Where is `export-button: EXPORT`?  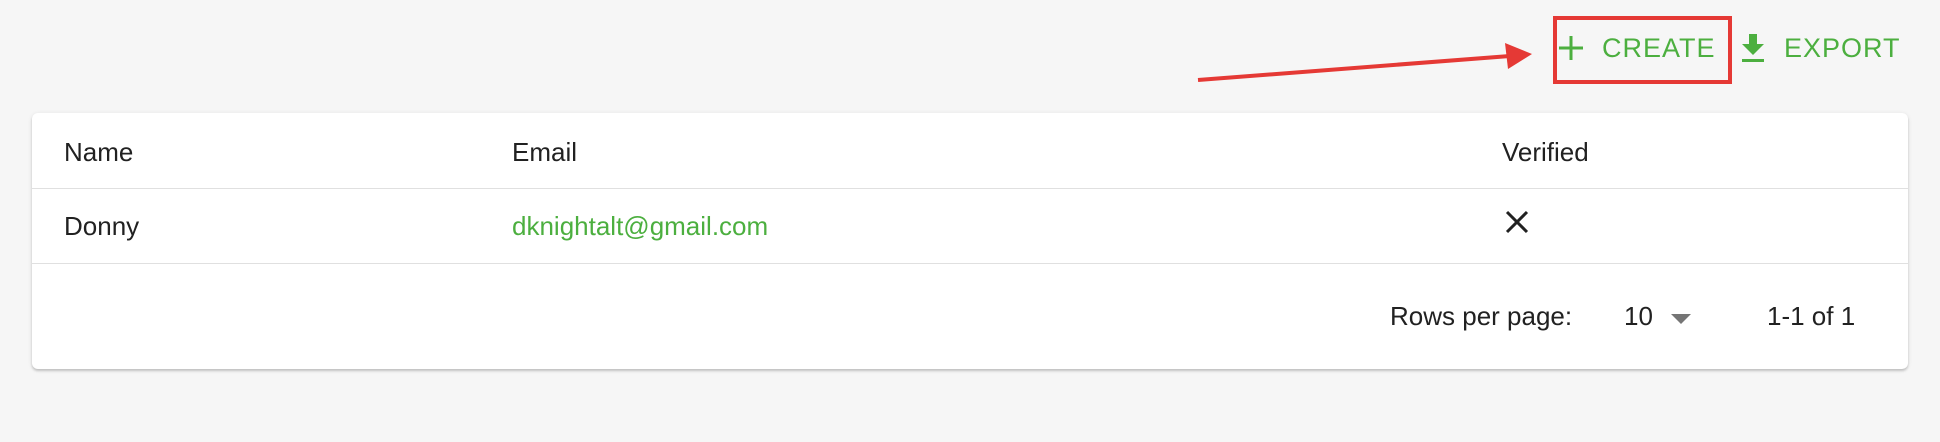
export-button: EXPORT is located at coordinates (1820, 48).